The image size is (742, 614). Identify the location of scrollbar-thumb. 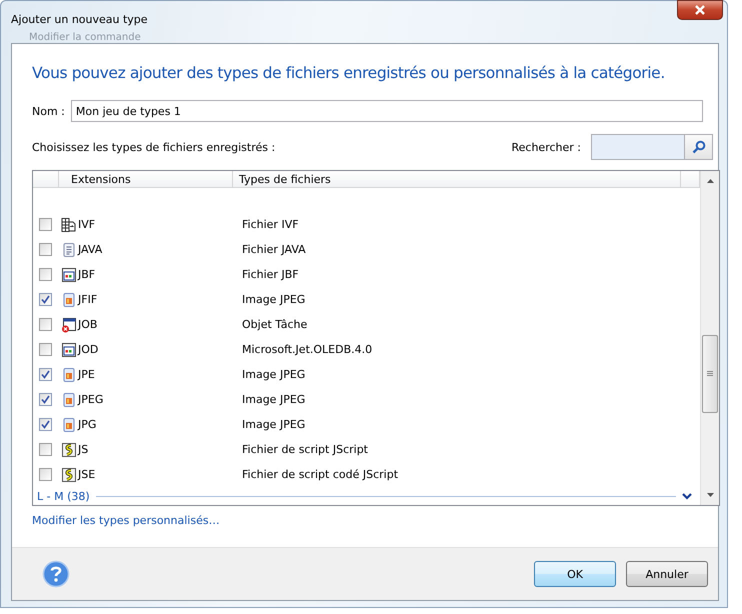
(710, 374).